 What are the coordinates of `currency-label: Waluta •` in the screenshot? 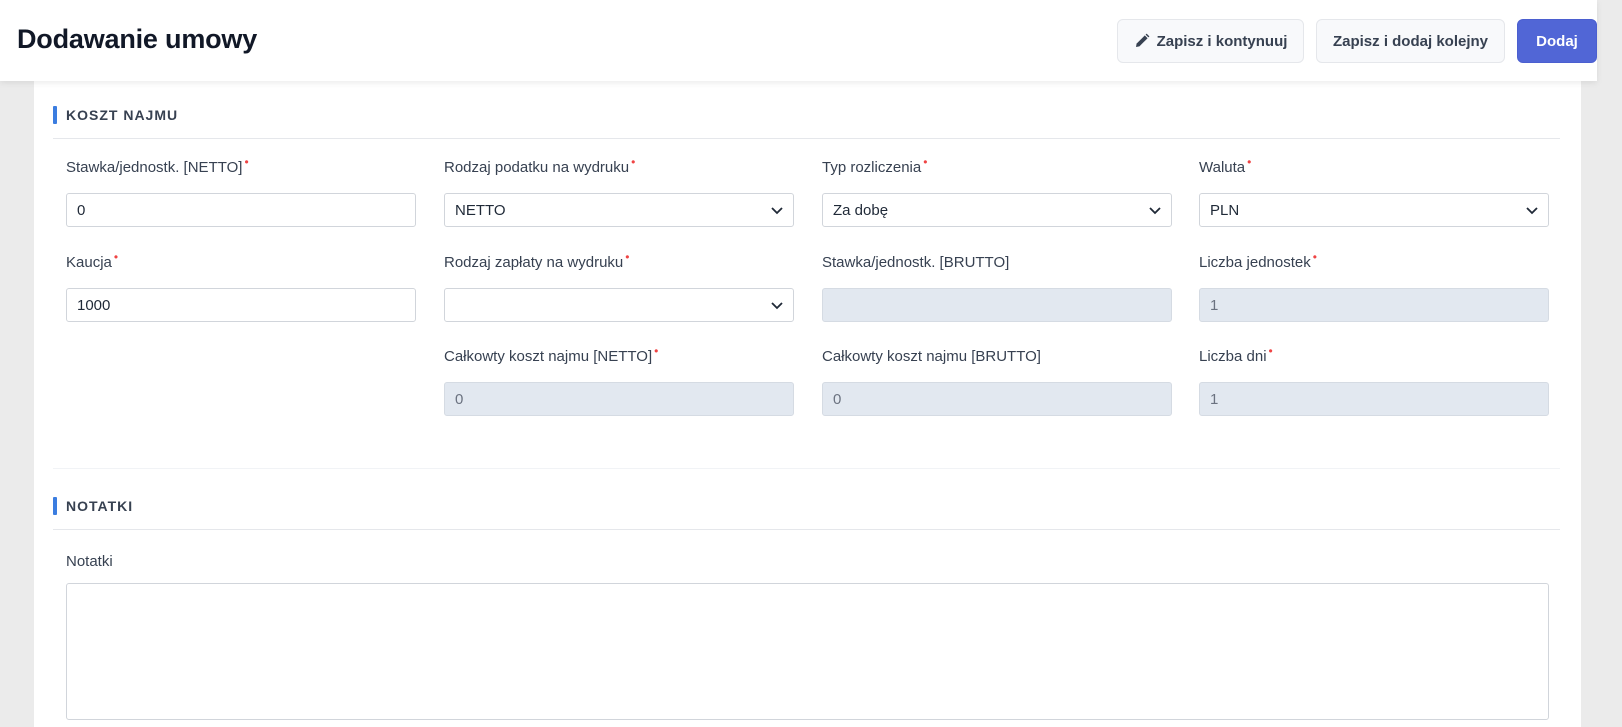 It's located at (1225, 165).